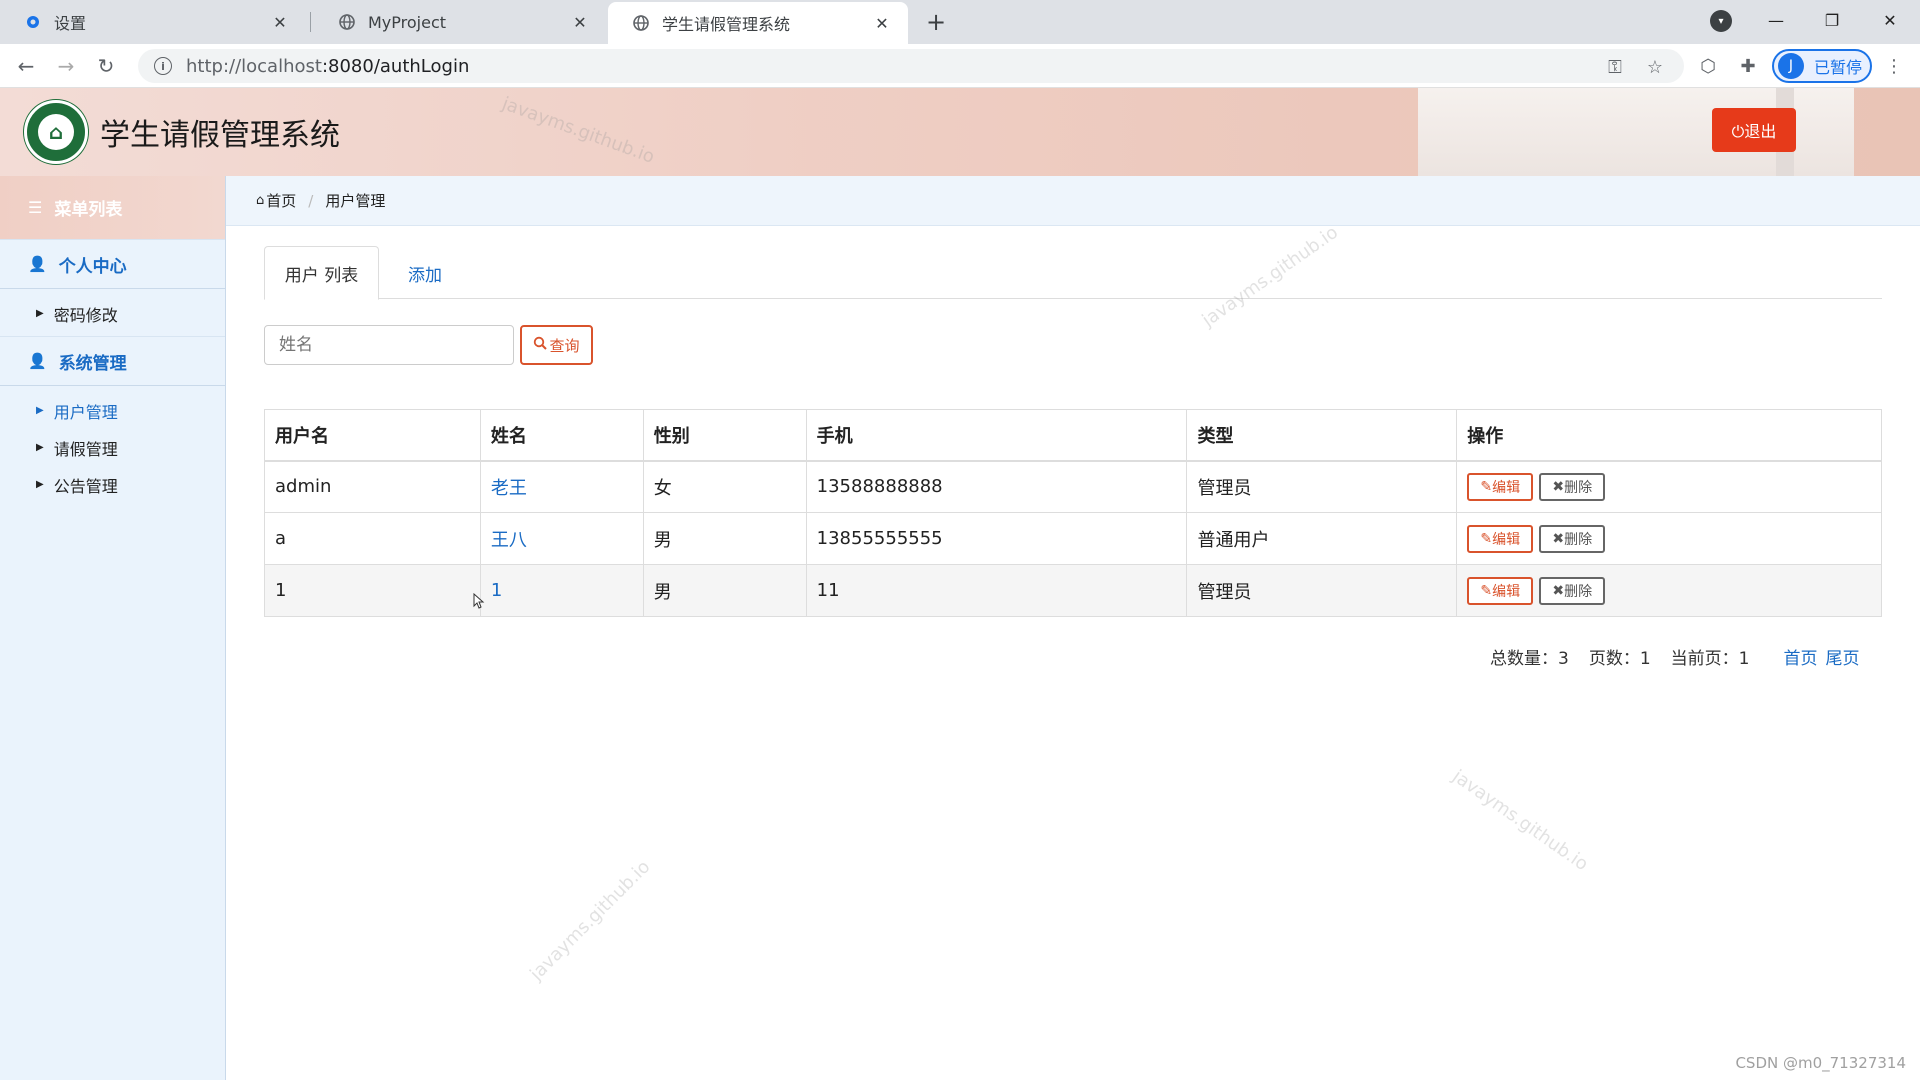 The image size is (1920, 1080). Describe the element at coordinates (509, 488) in the screenshot. I see `name-link: 老王` at that location.